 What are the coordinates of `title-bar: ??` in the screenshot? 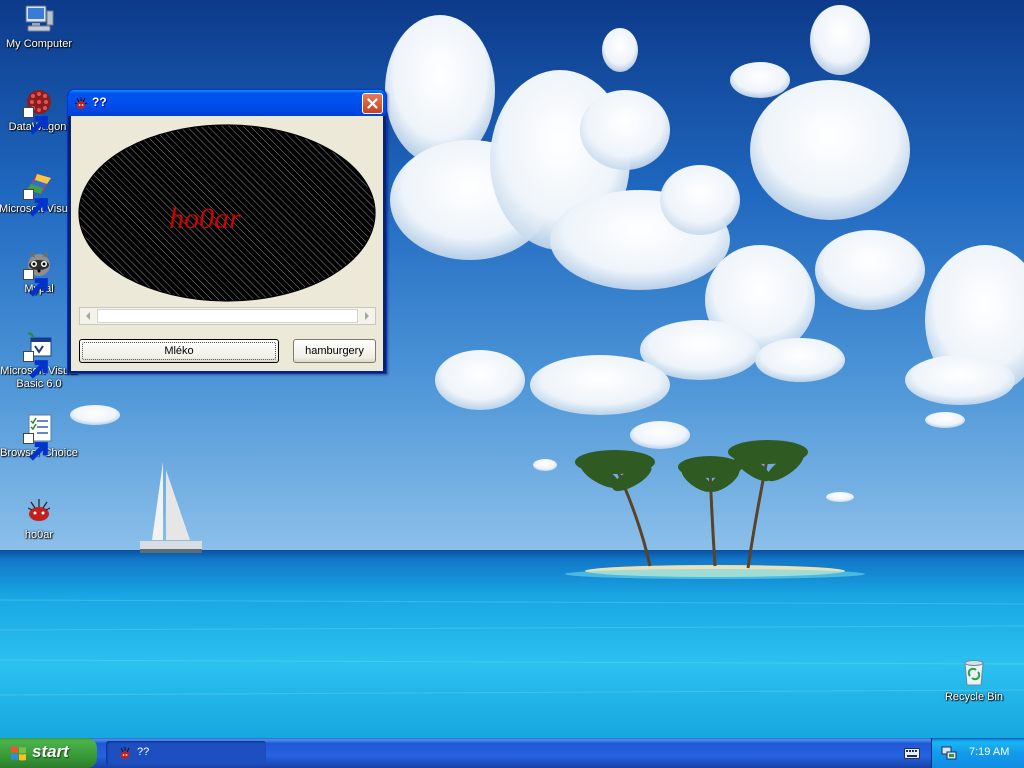 It's located at (227, 103).